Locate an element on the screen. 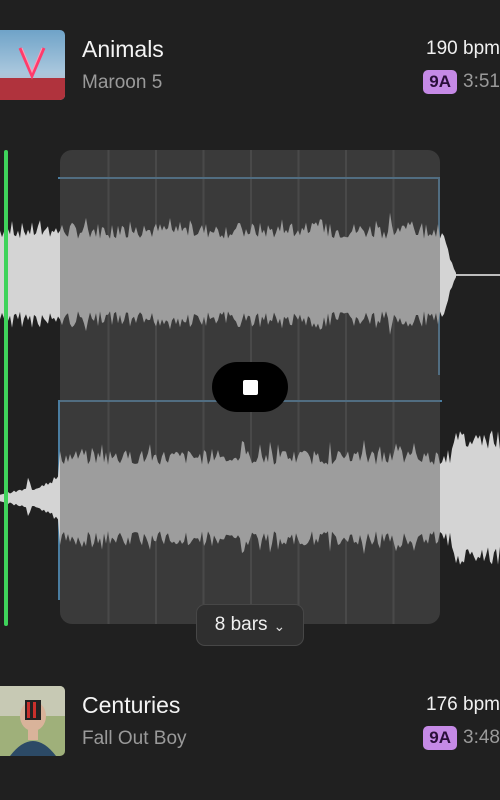 Image resolution: width=500 pixels, height=800 pixels. track-artist: Maroon 5 is located at coordinates (122, 82).